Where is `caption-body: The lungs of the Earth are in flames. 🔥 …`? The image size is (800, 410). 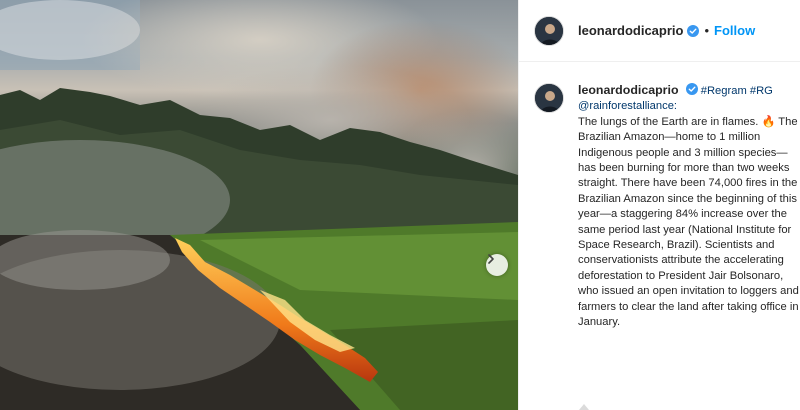 caption-body: The lungs of the Earth are in flames. 🔥 … is located at coordinates (688, 222).